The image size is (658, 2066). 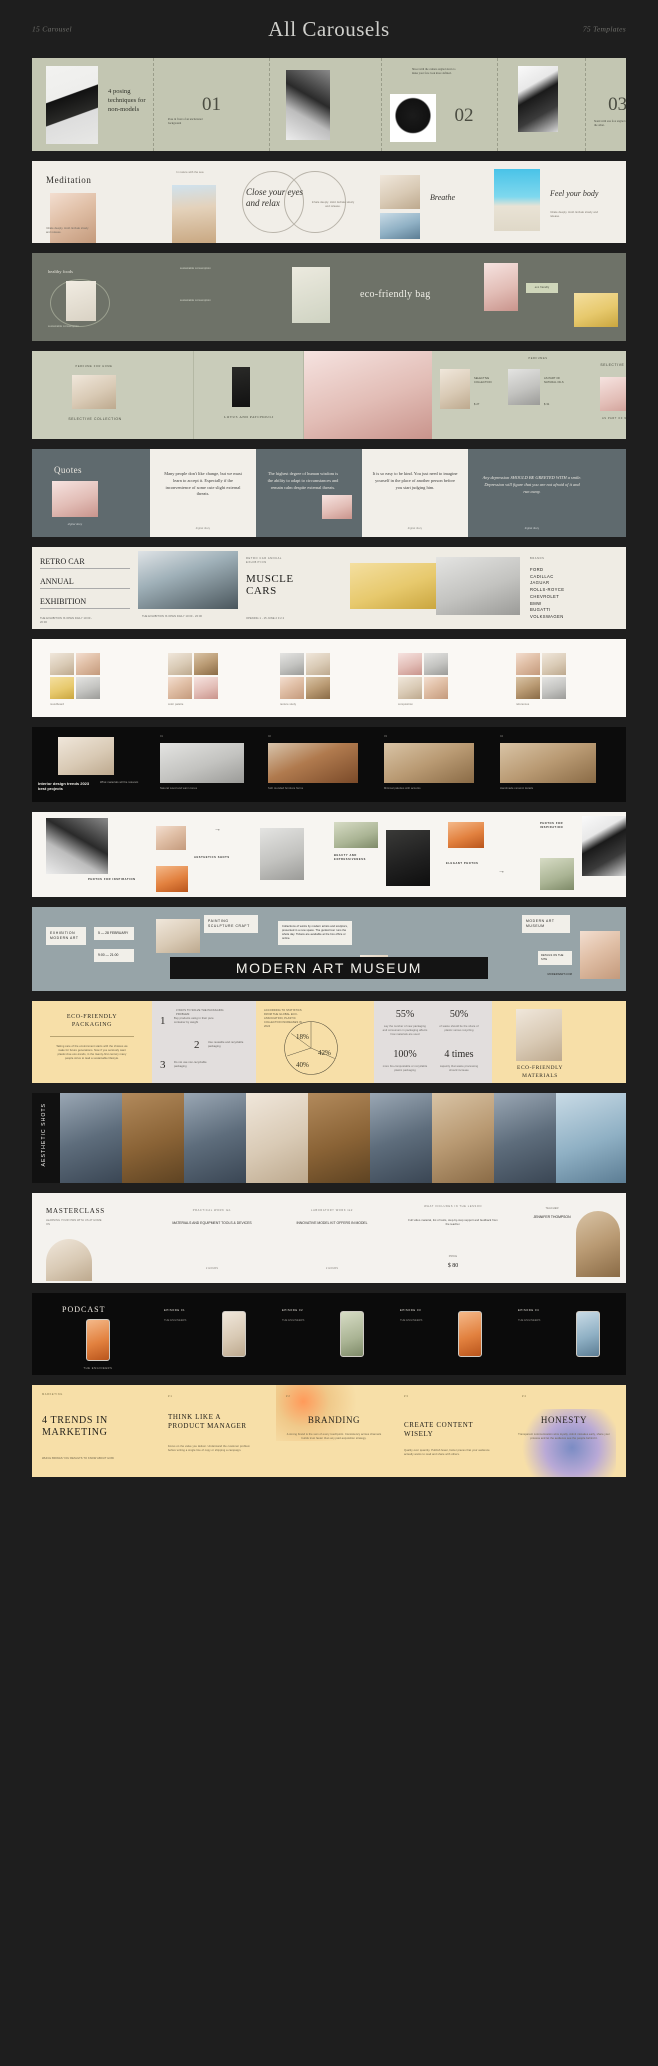 What do you see at coordinates (437, 678) in the screenshot?
I see `slide: composition` at bounding box center [437, 678].